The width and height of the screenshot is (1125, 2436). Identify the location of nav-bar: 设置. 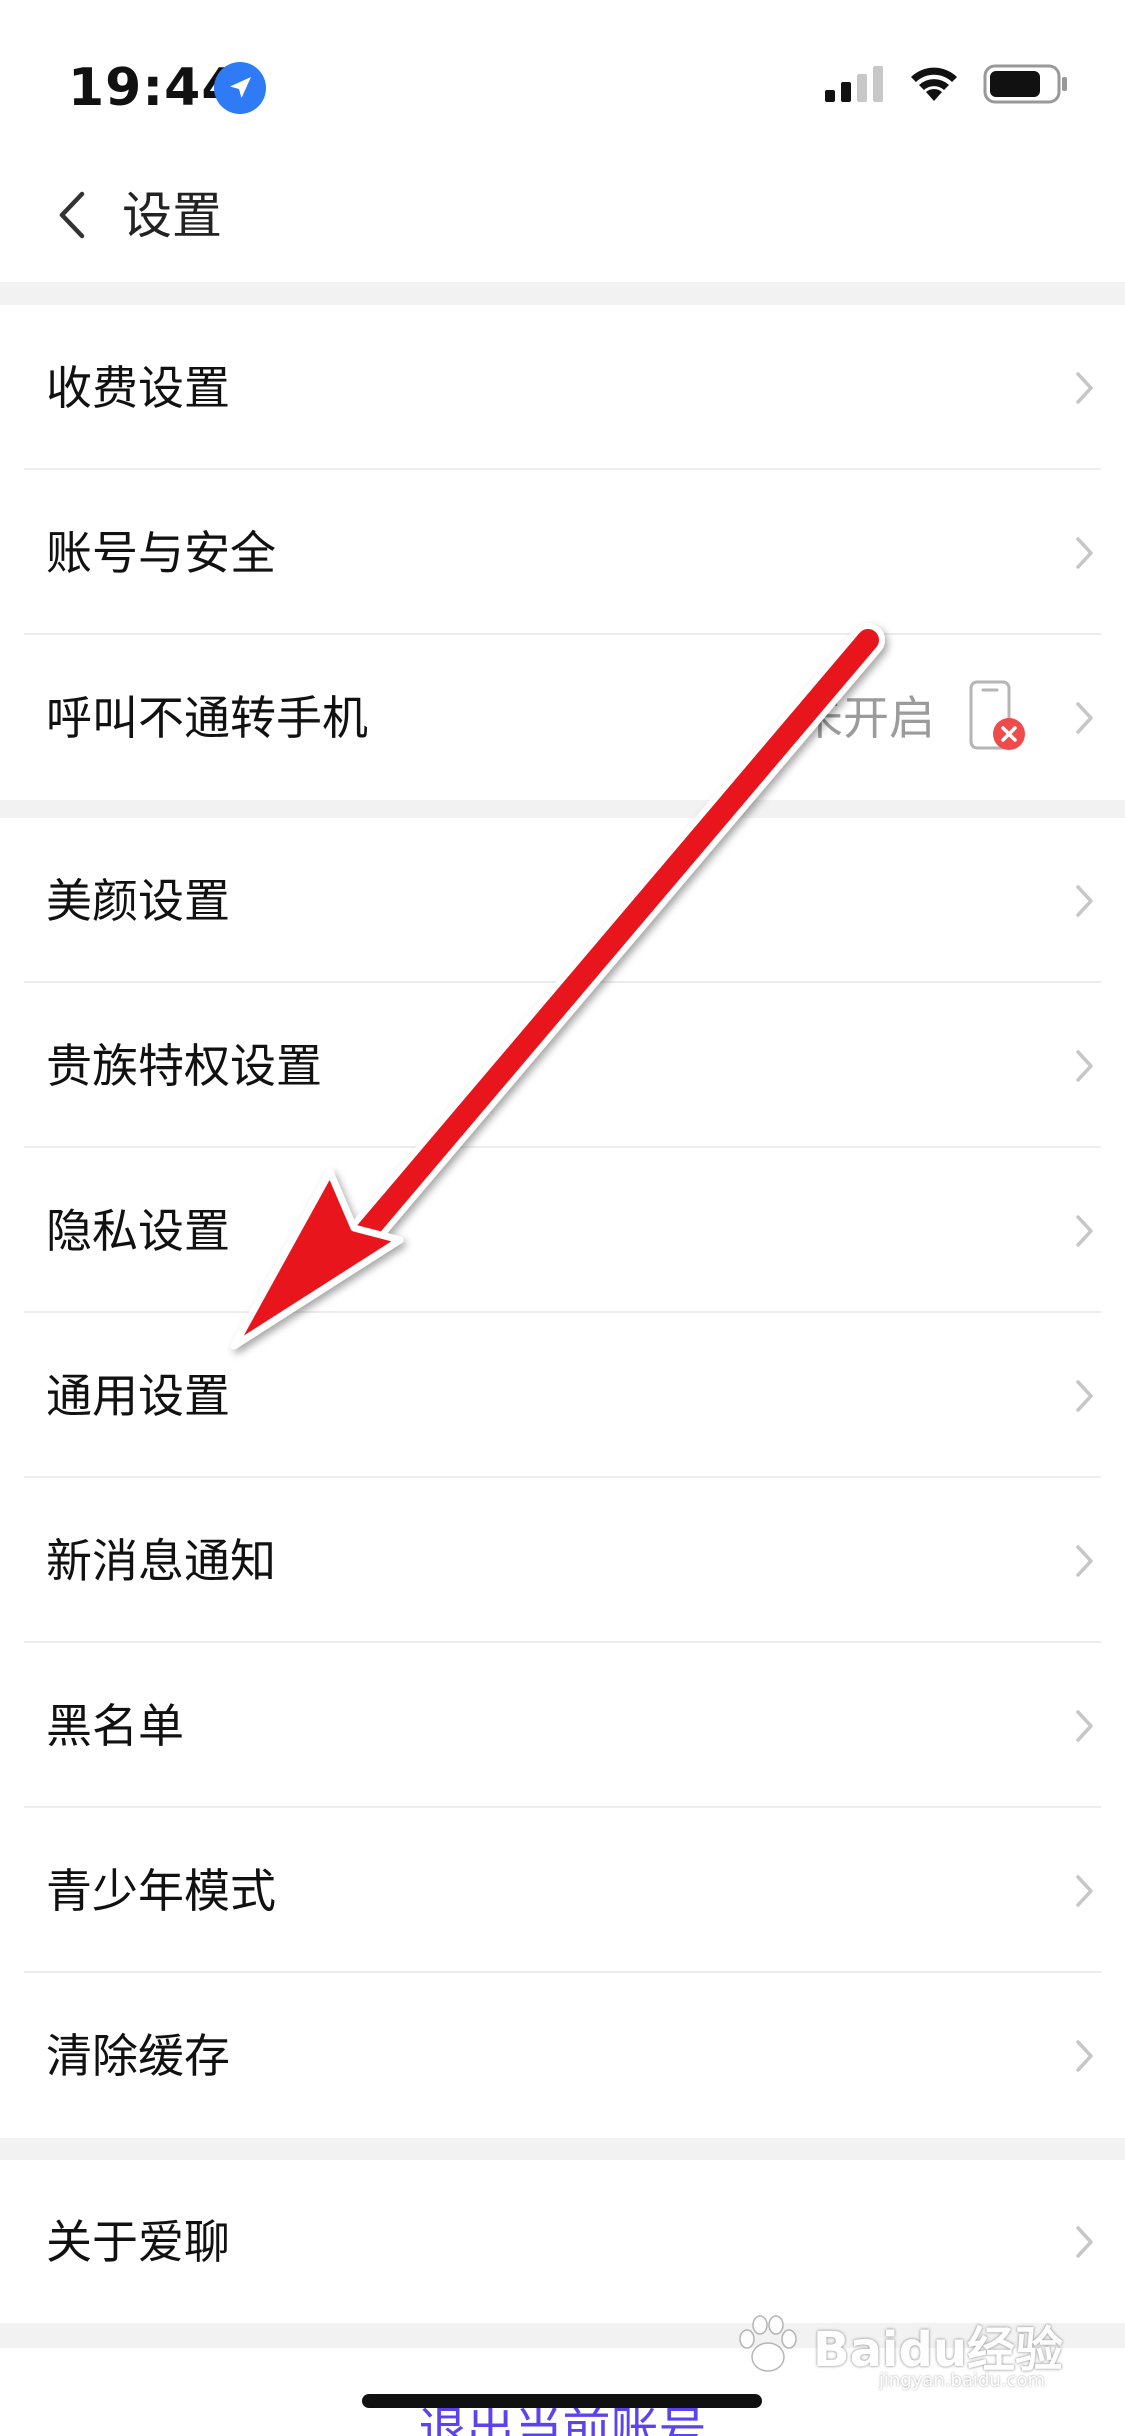
(562, 216).